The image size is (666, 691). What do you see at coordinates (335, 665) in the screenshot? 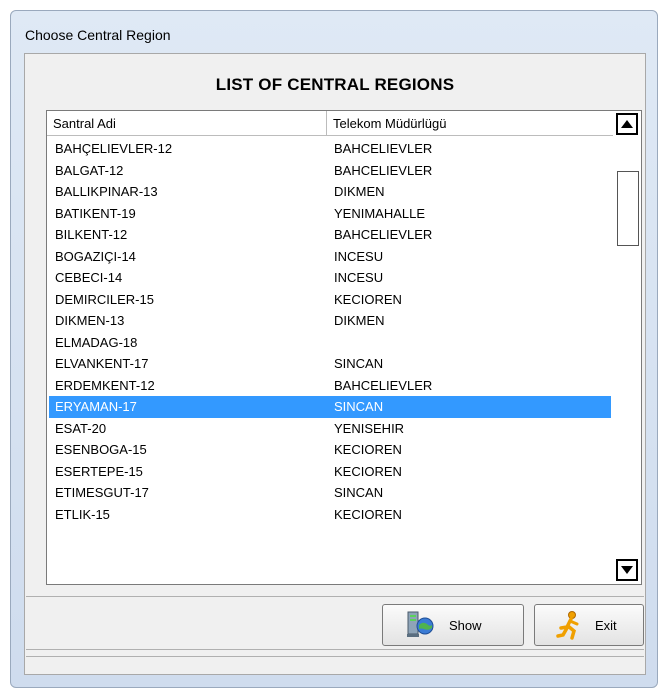
I see `status-bar` at bounding box center [335, 665].